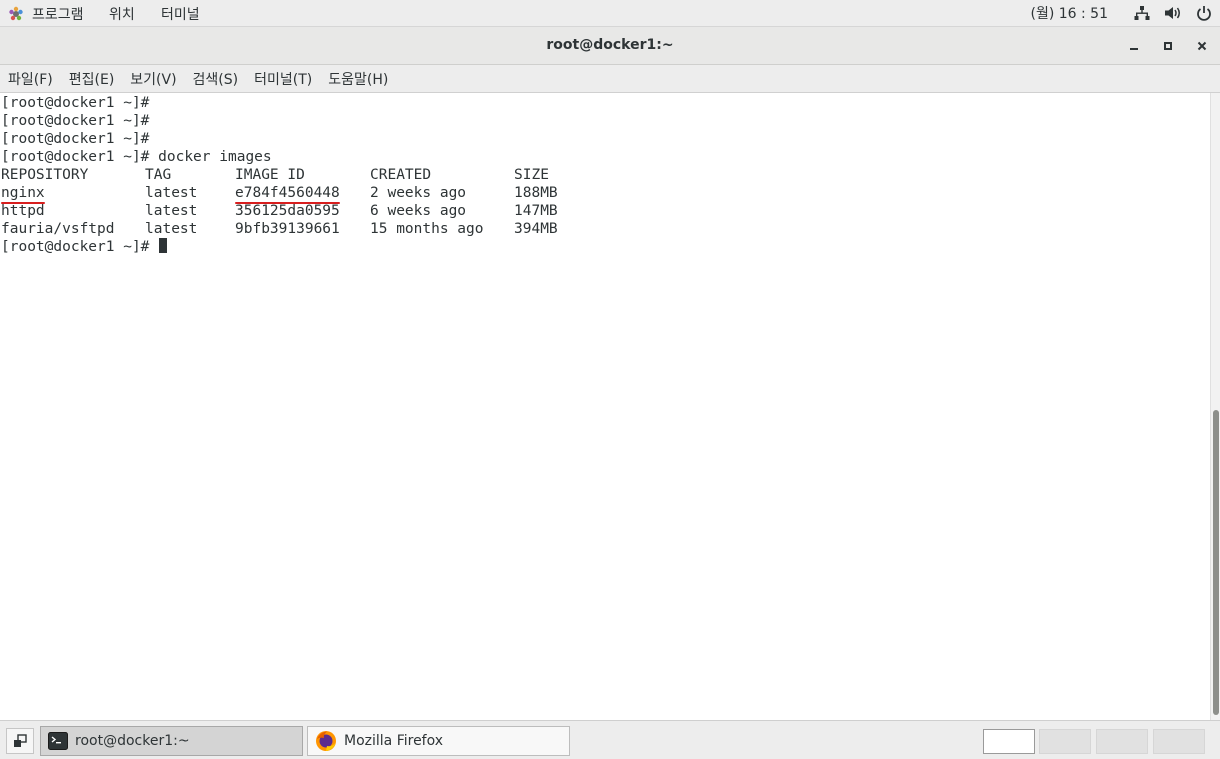  I want to click on terminal-app-menu-label: 터미널, so click(180, 15).